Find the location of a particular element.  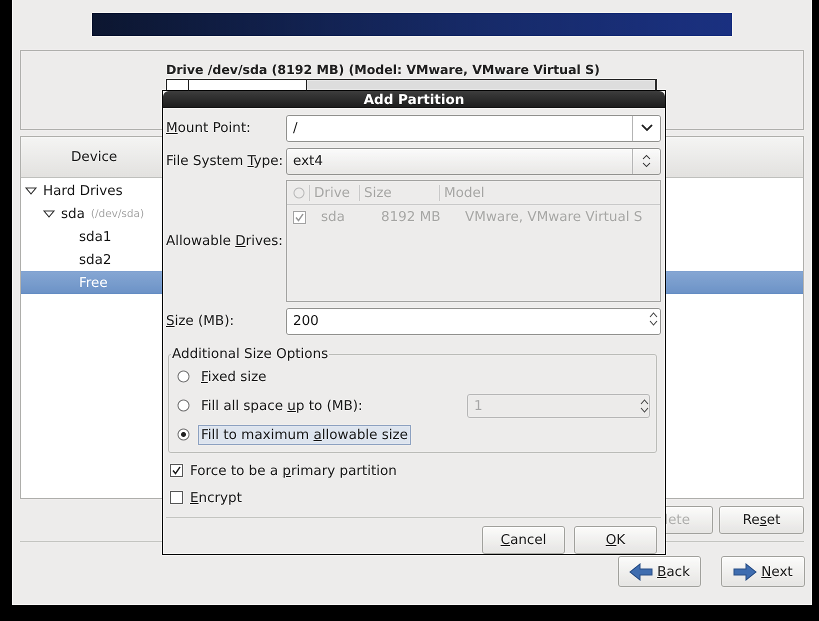

field-label: Mount Point: is located at coordinates (209, 128).